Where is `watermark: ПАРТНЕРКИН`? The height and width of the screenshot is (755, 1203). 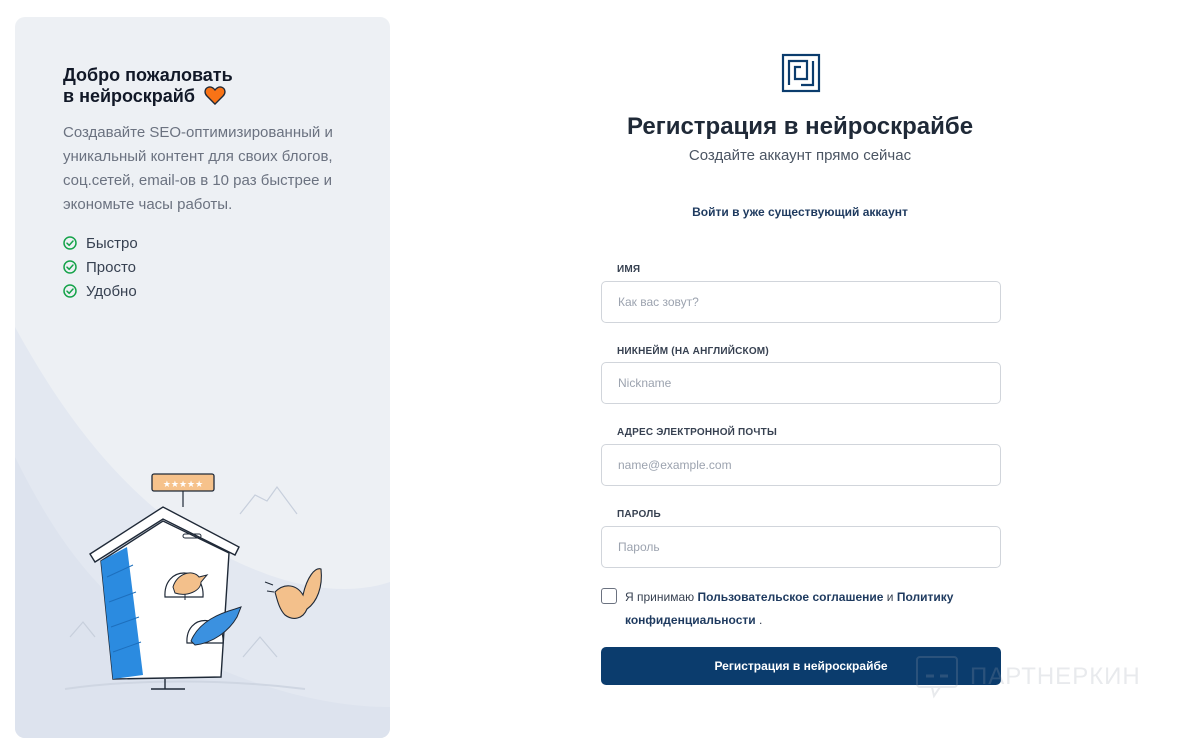
watermark: ПАРТНЕРКИН is located at coordinates (1039, 677).